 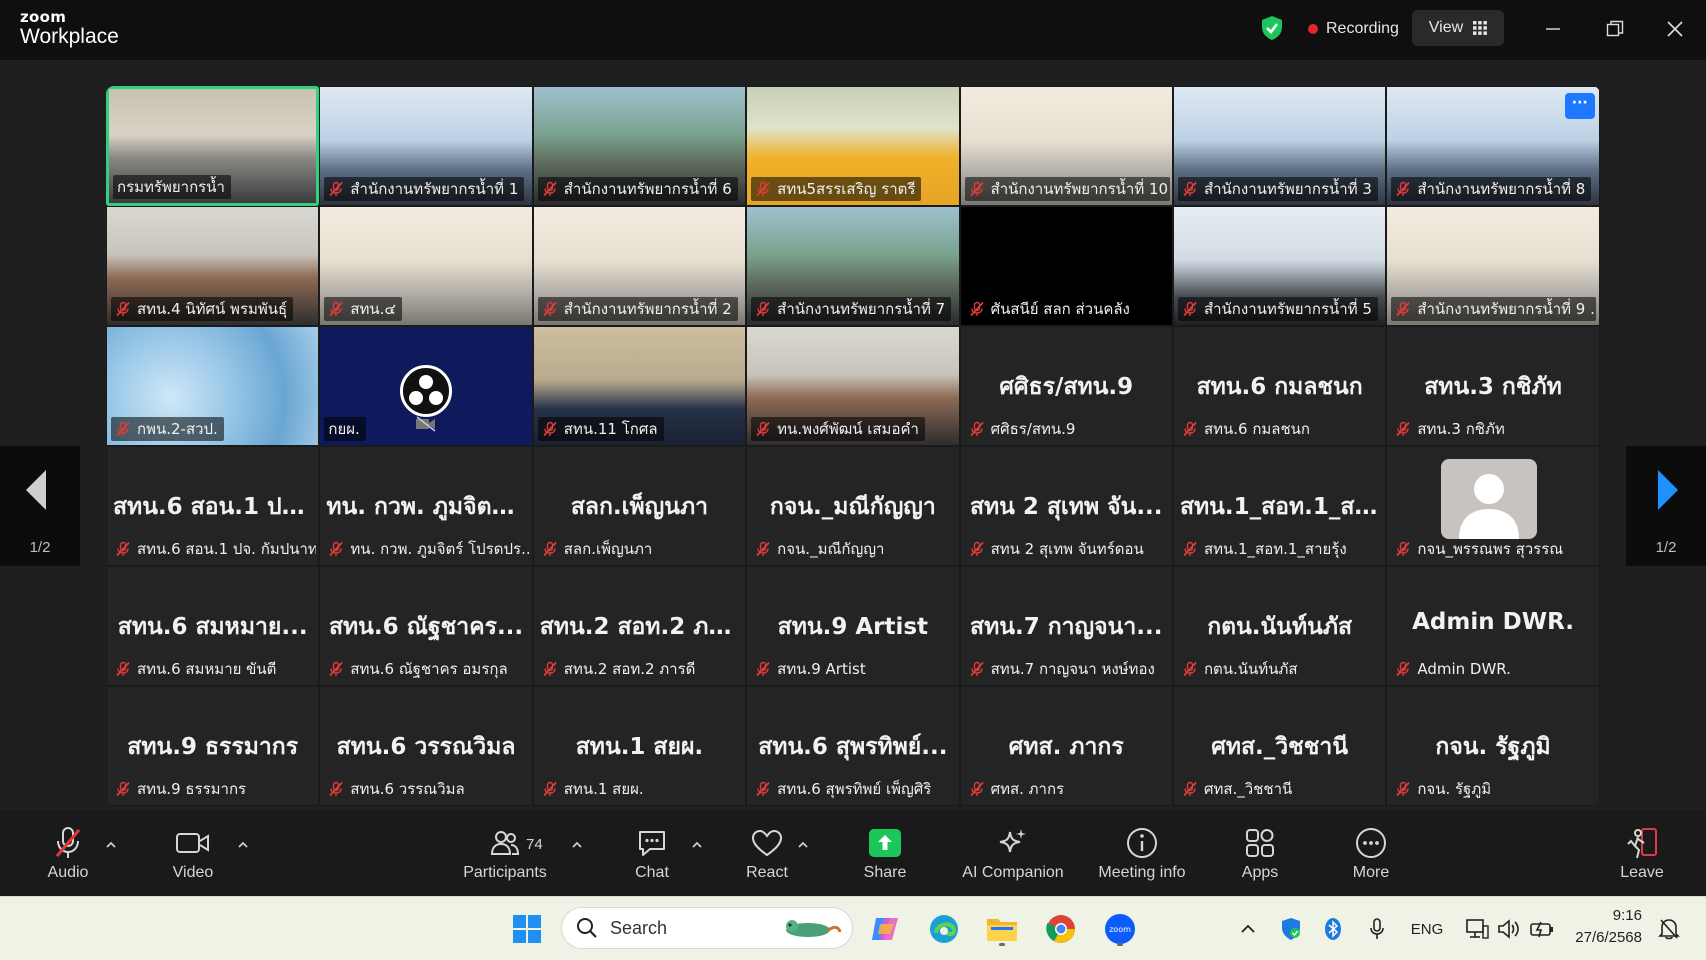 What do you see at coordinates (639, 746) in the screenshot?
I see `participant-tile: สทน.1 สยผ. สทน.1 สยผ.` at bounding box center [639, 746].